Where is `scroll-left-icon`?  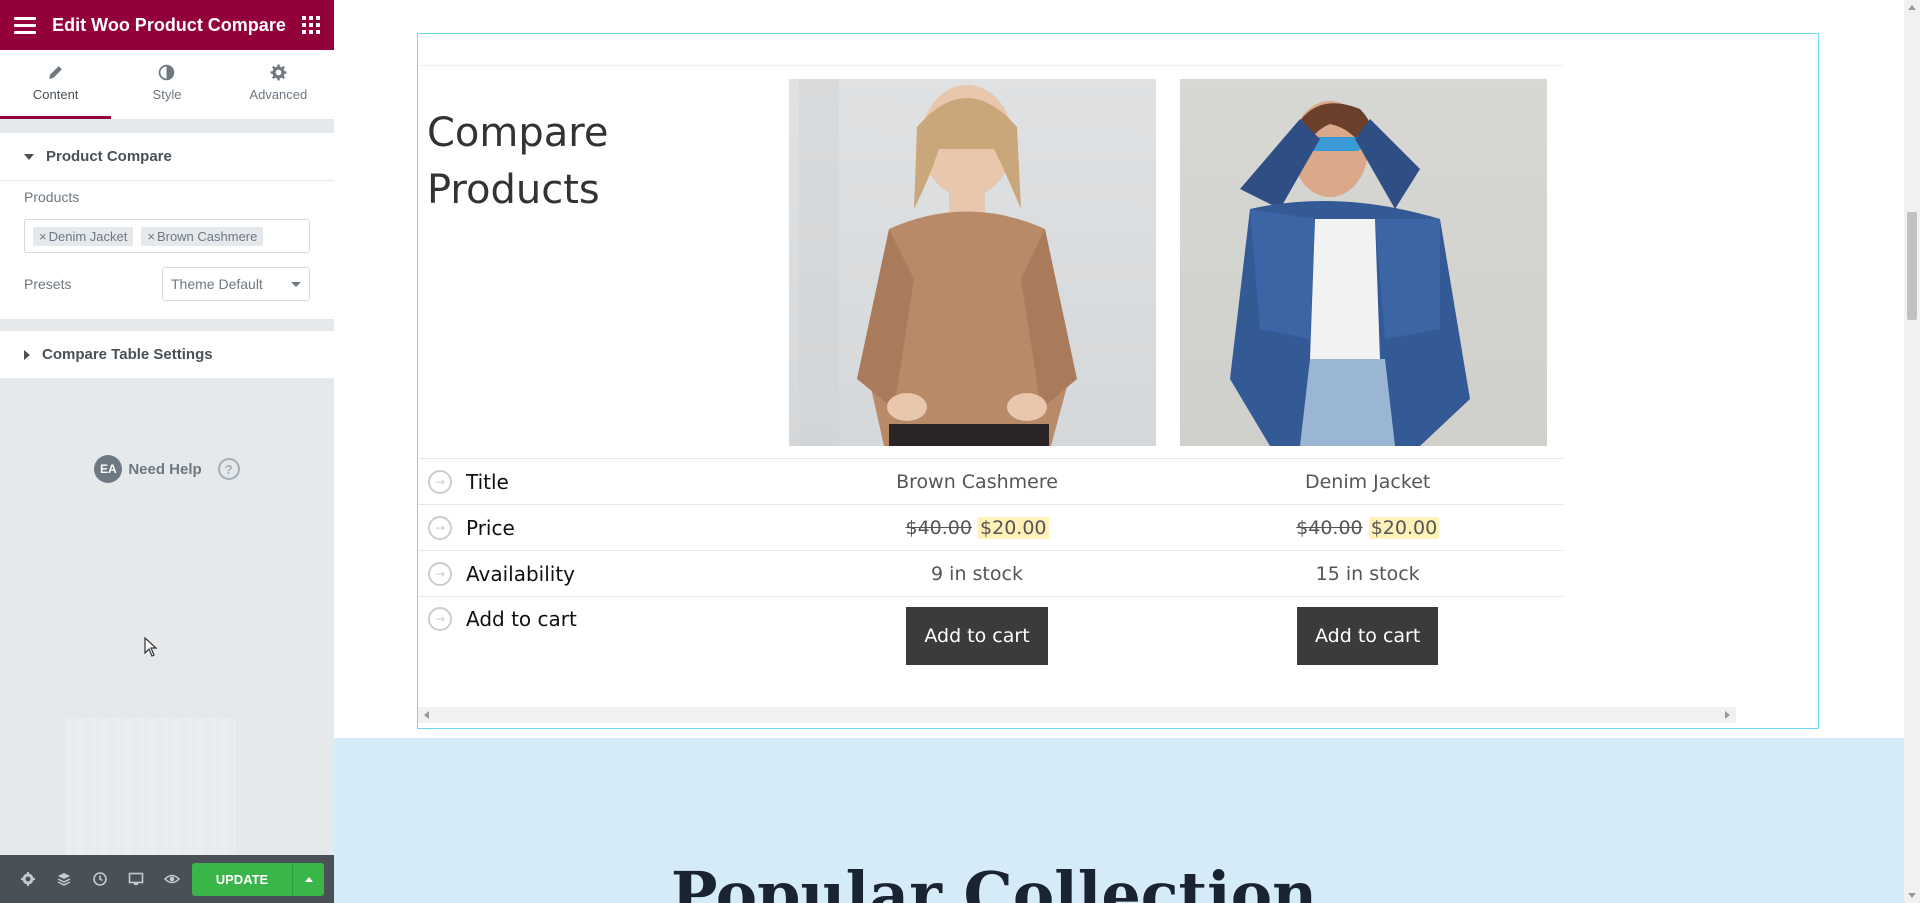
scroll-left-icon is located at coordinates (426, 715).